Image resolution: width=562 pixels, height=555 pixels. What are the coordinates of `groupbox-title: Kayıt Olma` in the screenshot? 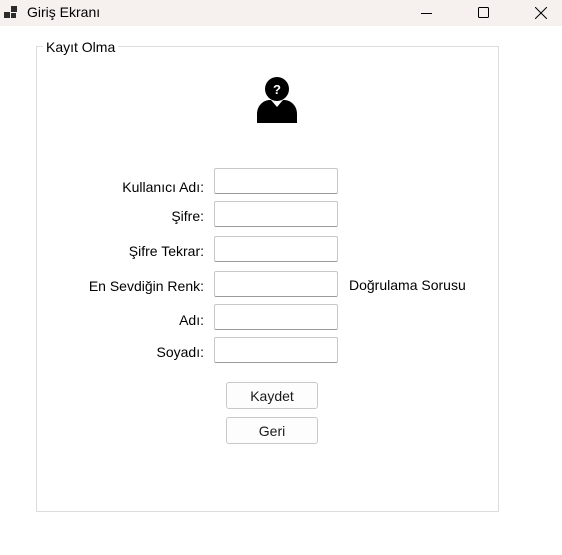 It's located at (81, 47).